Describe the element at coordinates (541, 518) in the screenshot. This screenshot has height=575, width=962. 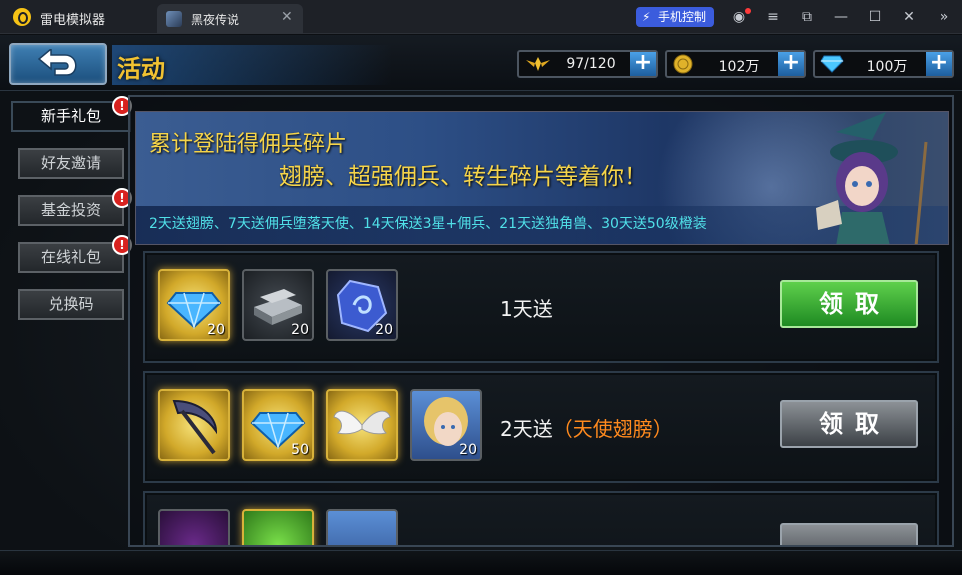
I see `reward-row` at that location.